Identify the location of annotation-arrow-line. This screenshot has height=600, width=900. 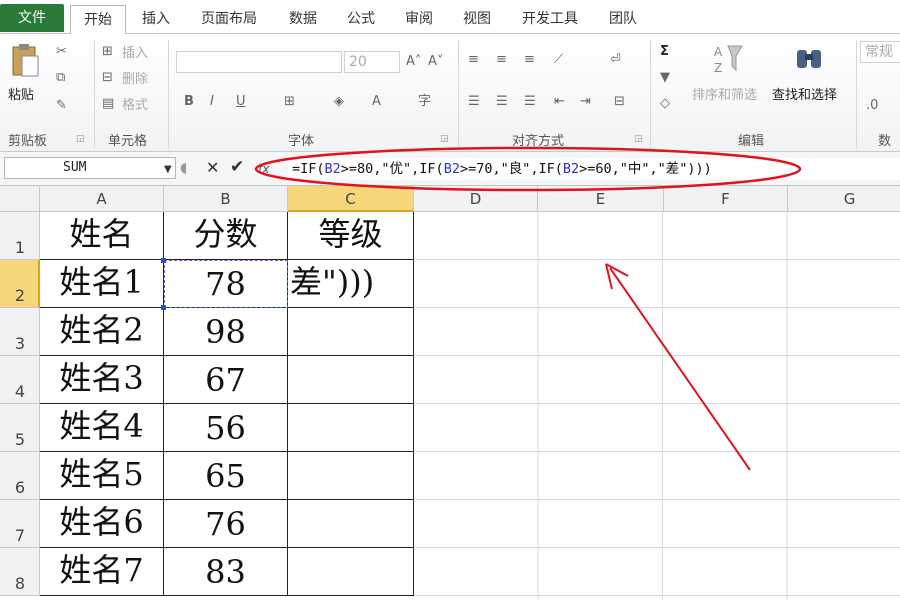
(680, 369).